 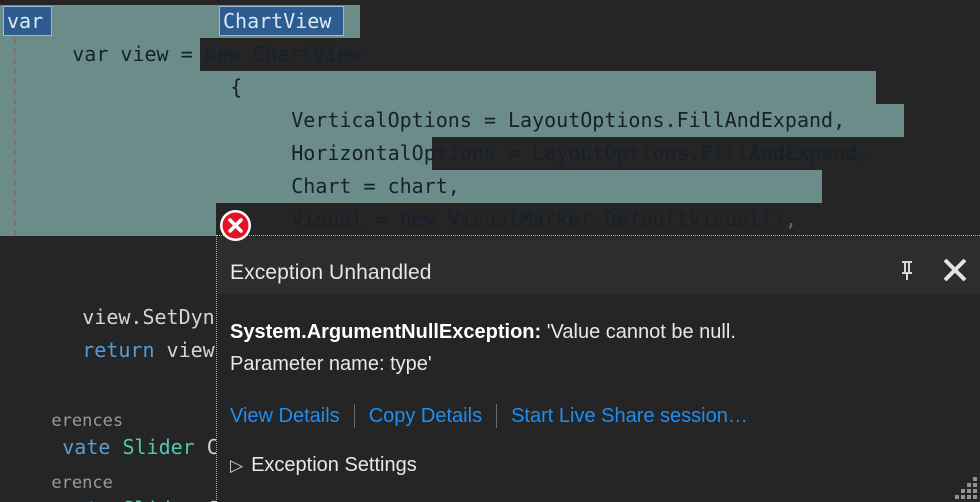 I want to click on exception-settings-label: Exception Settings, so click(x=334, y=465).